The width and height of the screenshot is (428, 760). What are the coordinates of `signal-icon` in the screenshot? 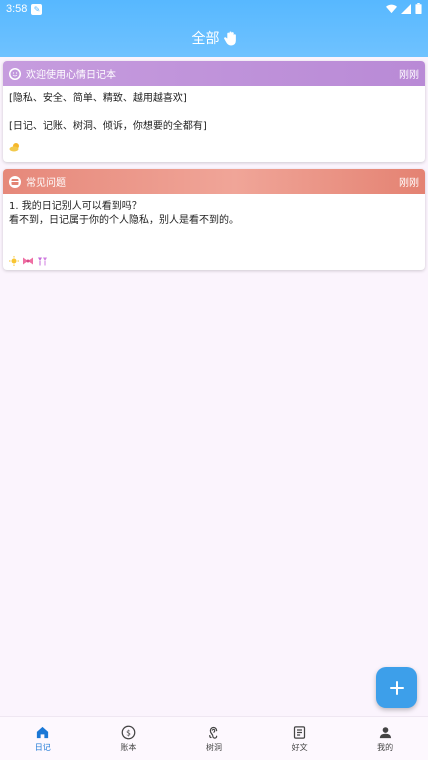 It's located at (406, 8).